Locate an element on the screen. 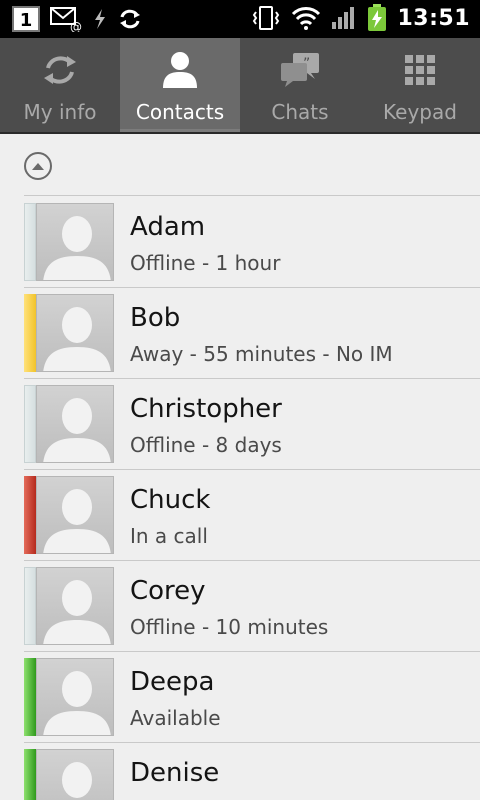 This screenshot has height=800, width=480. status-bar-system: 13:51 is located at coordinates (360, 18).